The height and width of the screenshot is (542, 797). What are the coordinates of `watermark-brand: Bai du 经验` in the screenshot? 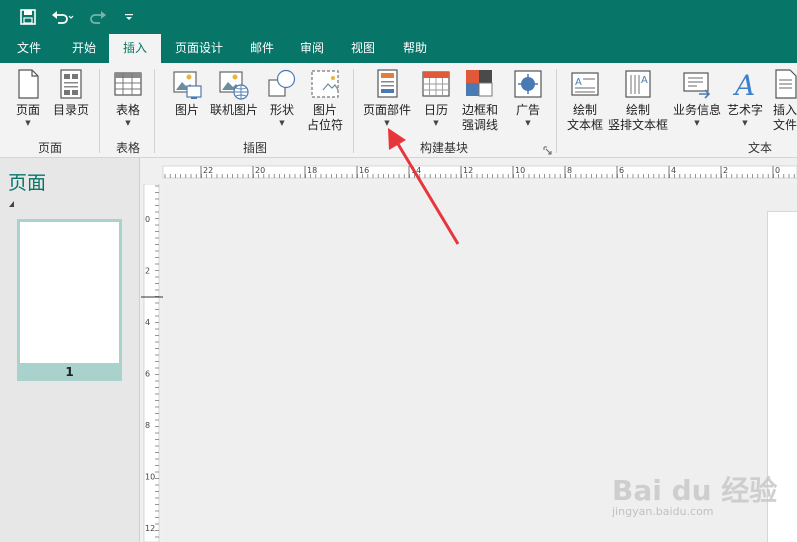 It's located at (695, 490).